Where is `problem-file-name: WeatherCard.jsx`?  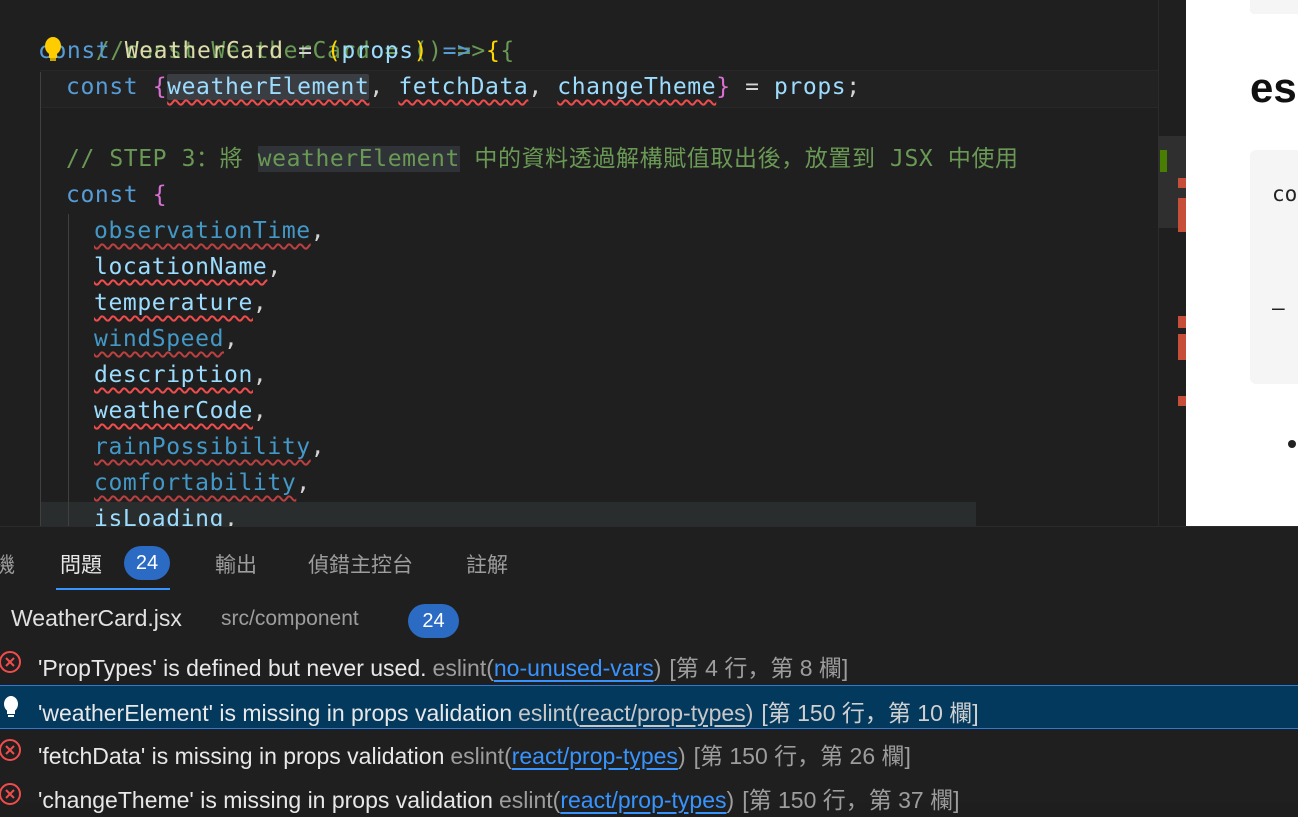
problem-file-name: WeatherCard.jsx is located at coordinates (96, 618).